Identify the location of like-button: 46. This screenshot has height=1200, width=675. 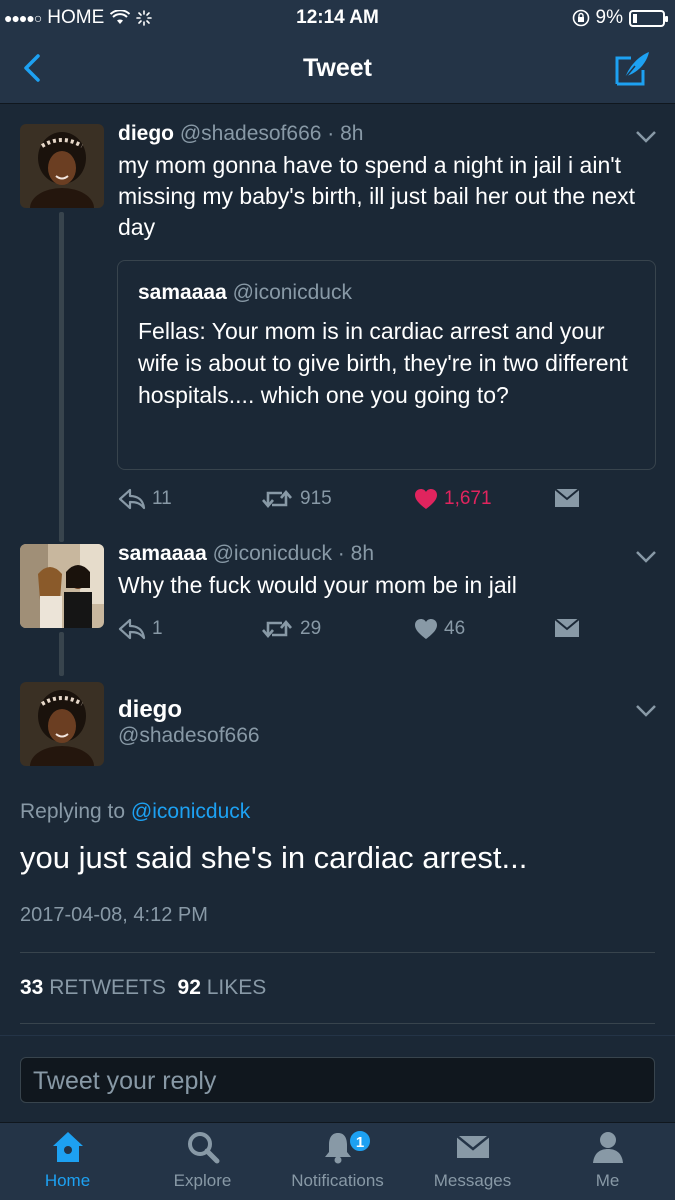
(439, 629).